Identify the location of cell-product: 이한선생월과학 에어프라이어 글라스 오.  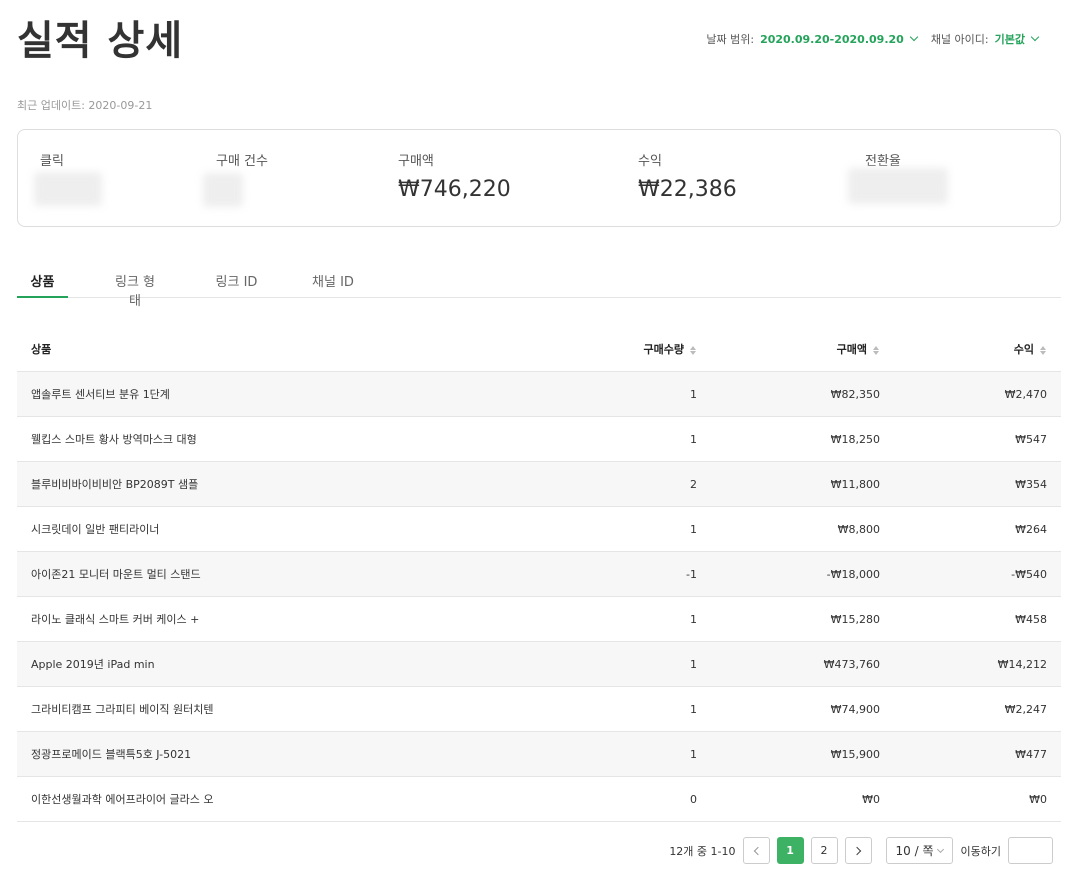
(122, 799).